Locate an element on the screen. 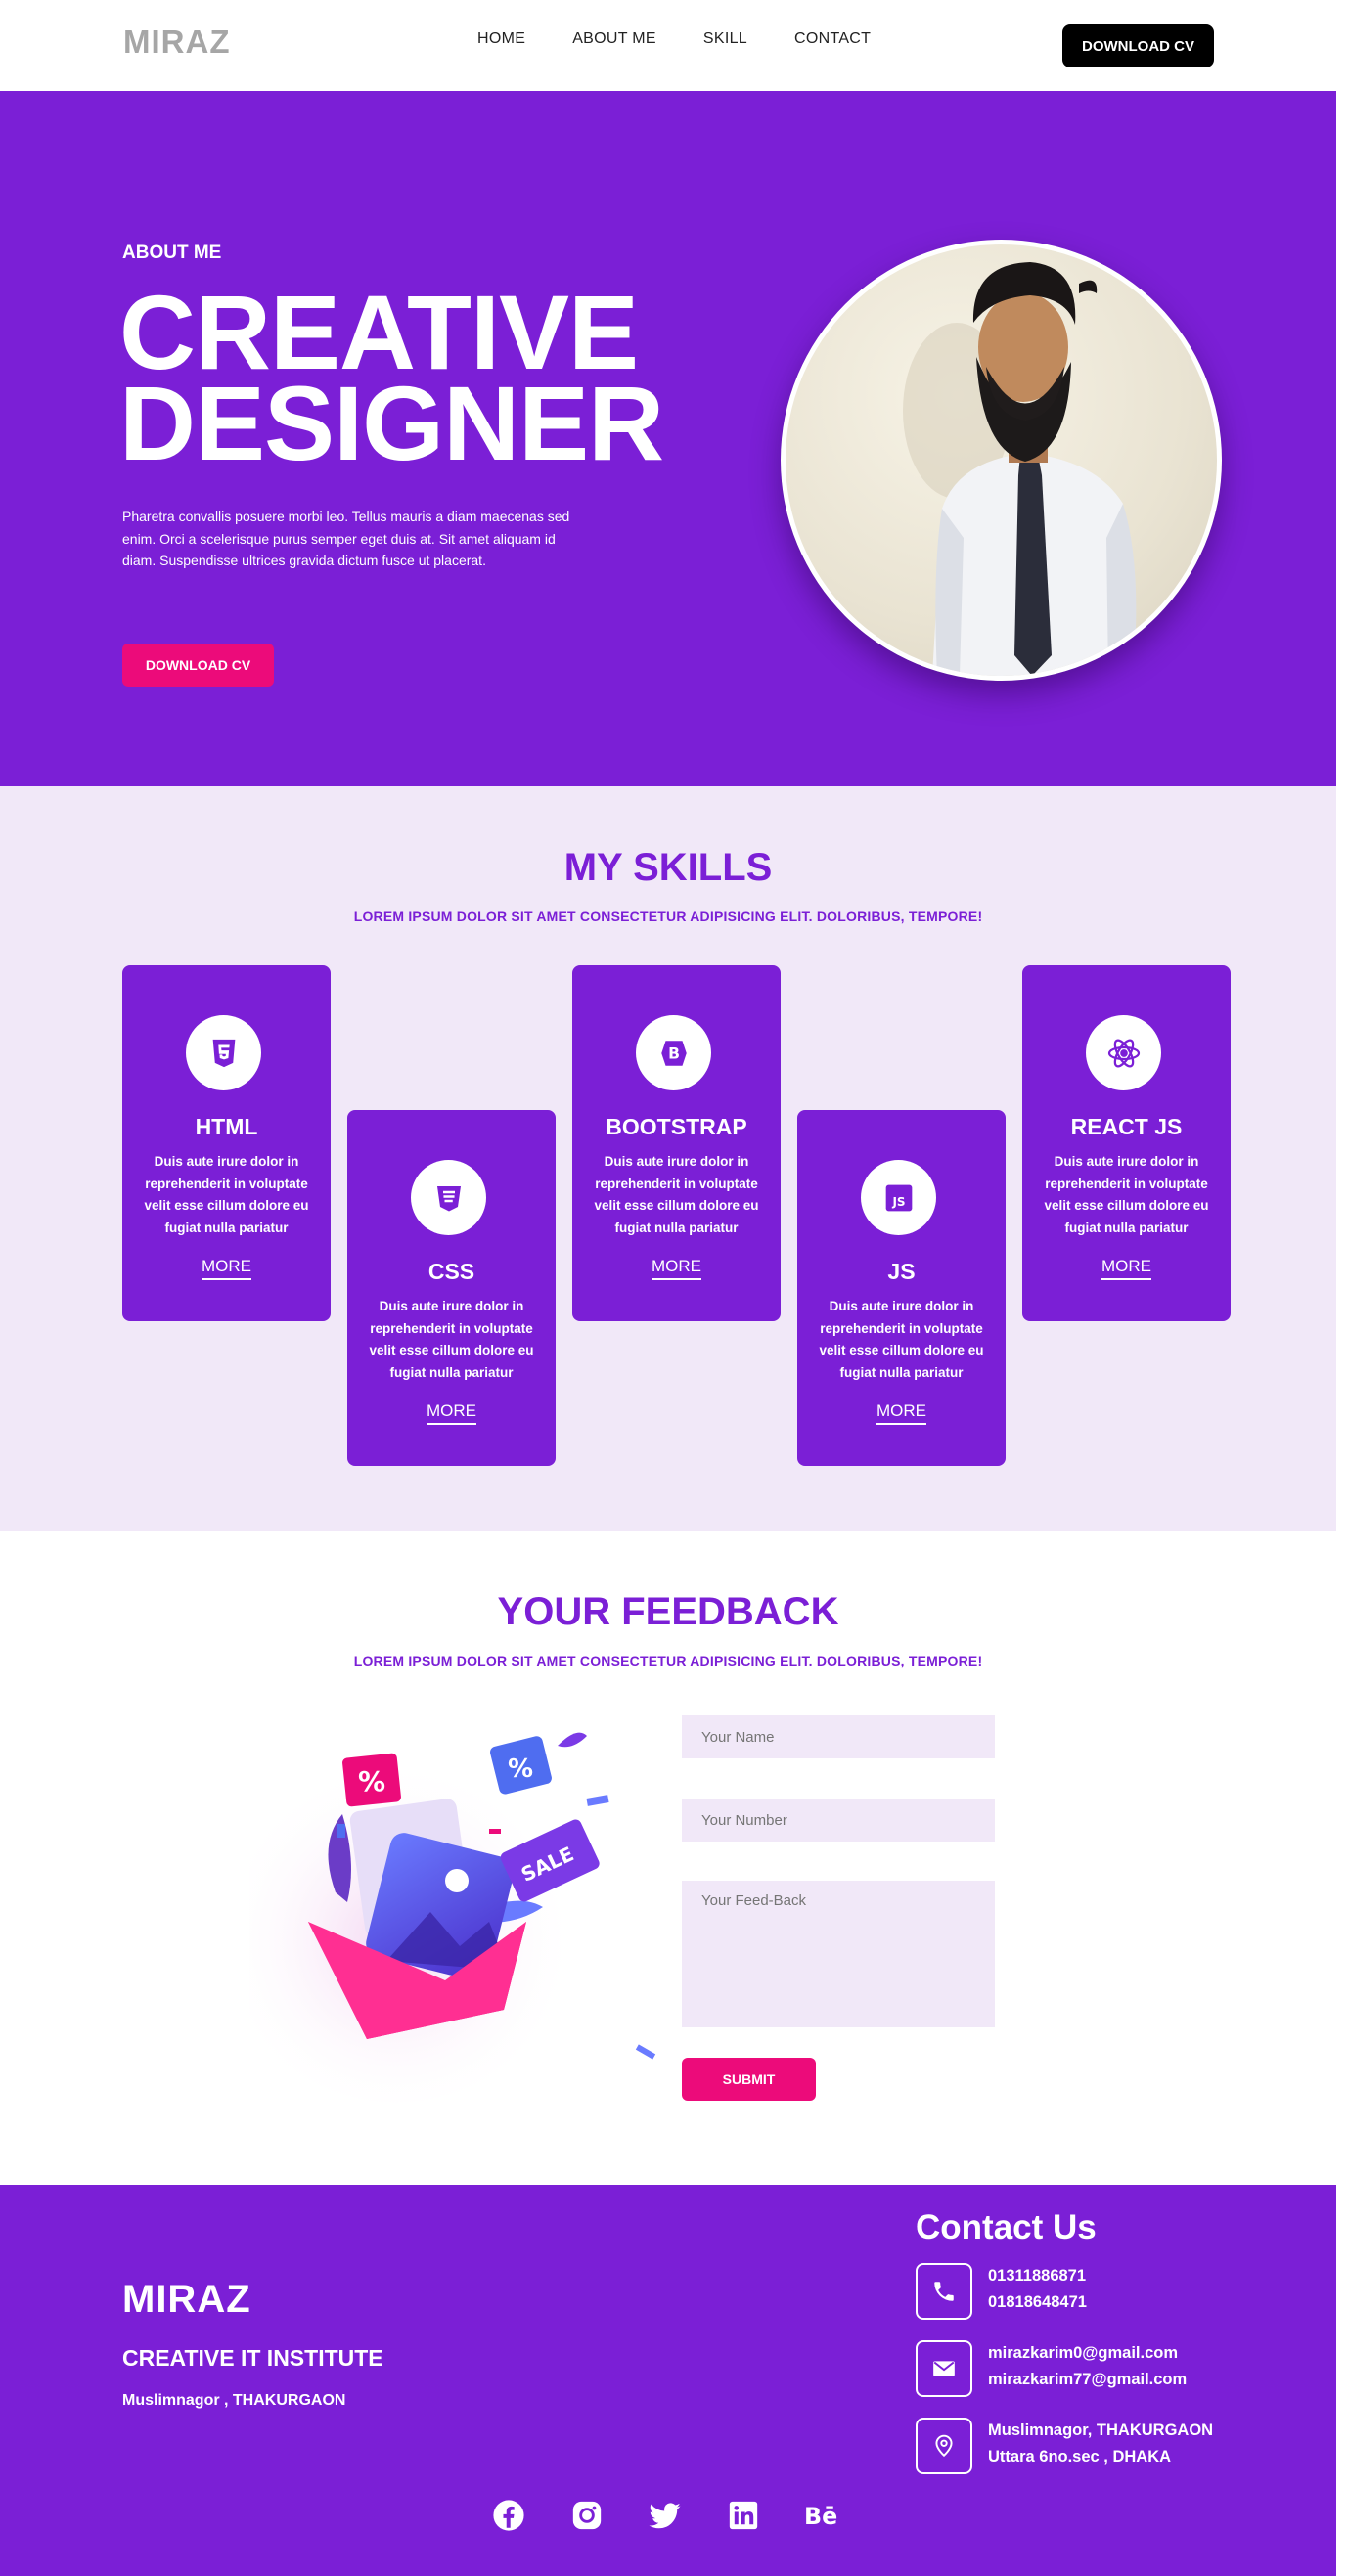 This screenshot has height=2576, width=1348. behance-icon: Bē is located at coordinates (821, 2515).